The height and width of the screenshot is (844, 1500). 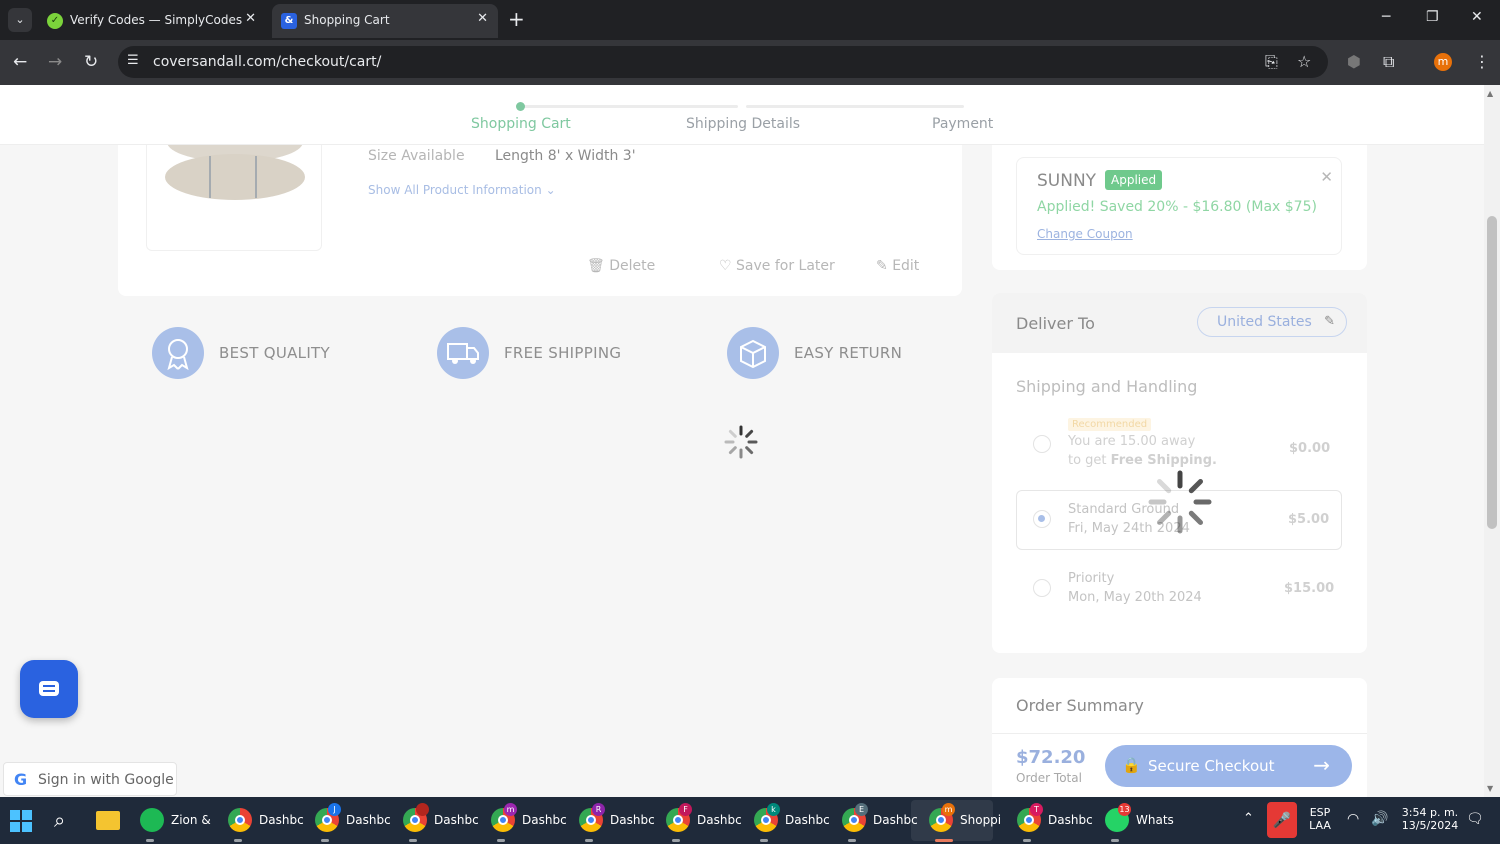 What do you see at coordinates (1388, 62) in the screenshot?
I see `extensions-icon: ⧉` at bounding box center [1388, 62].